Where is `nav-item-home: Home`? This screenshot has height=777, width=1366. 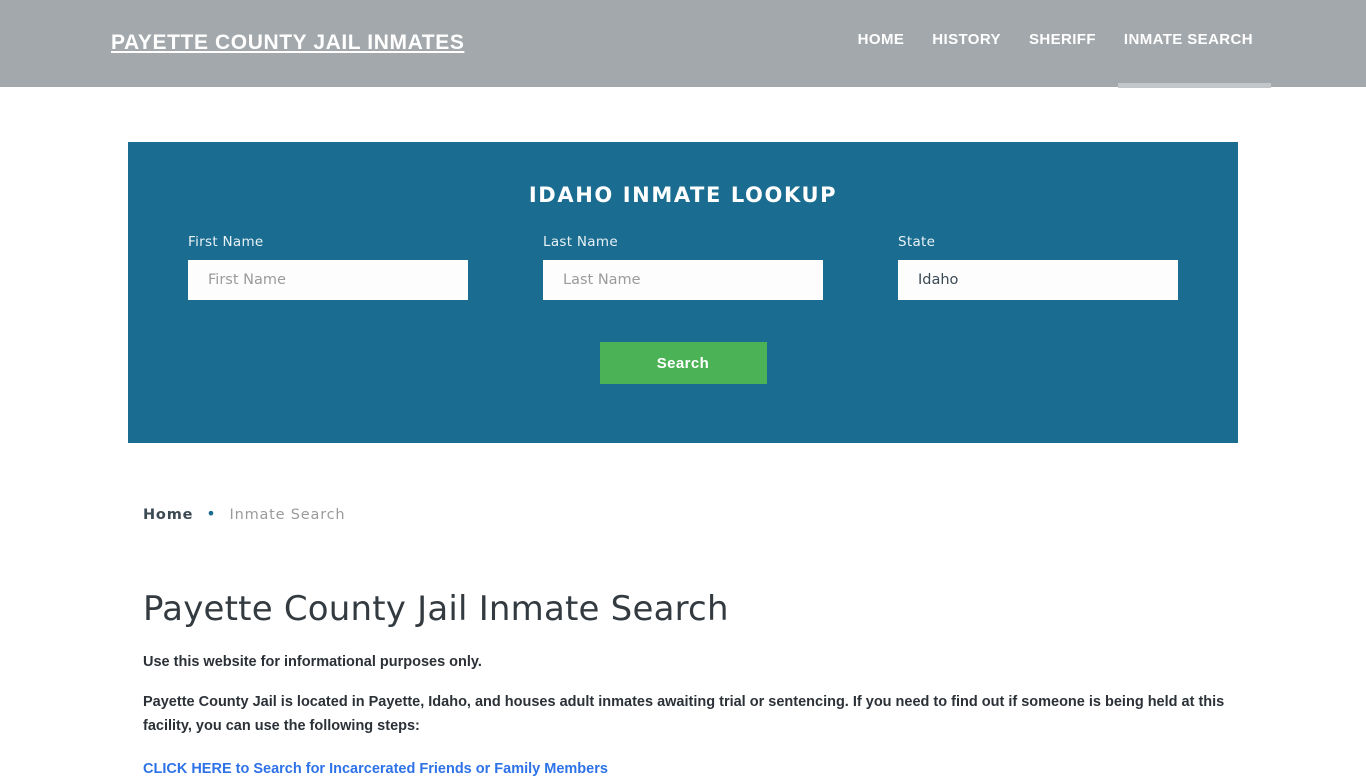 nav-item-home: Home is located at coordinates (881, 39).